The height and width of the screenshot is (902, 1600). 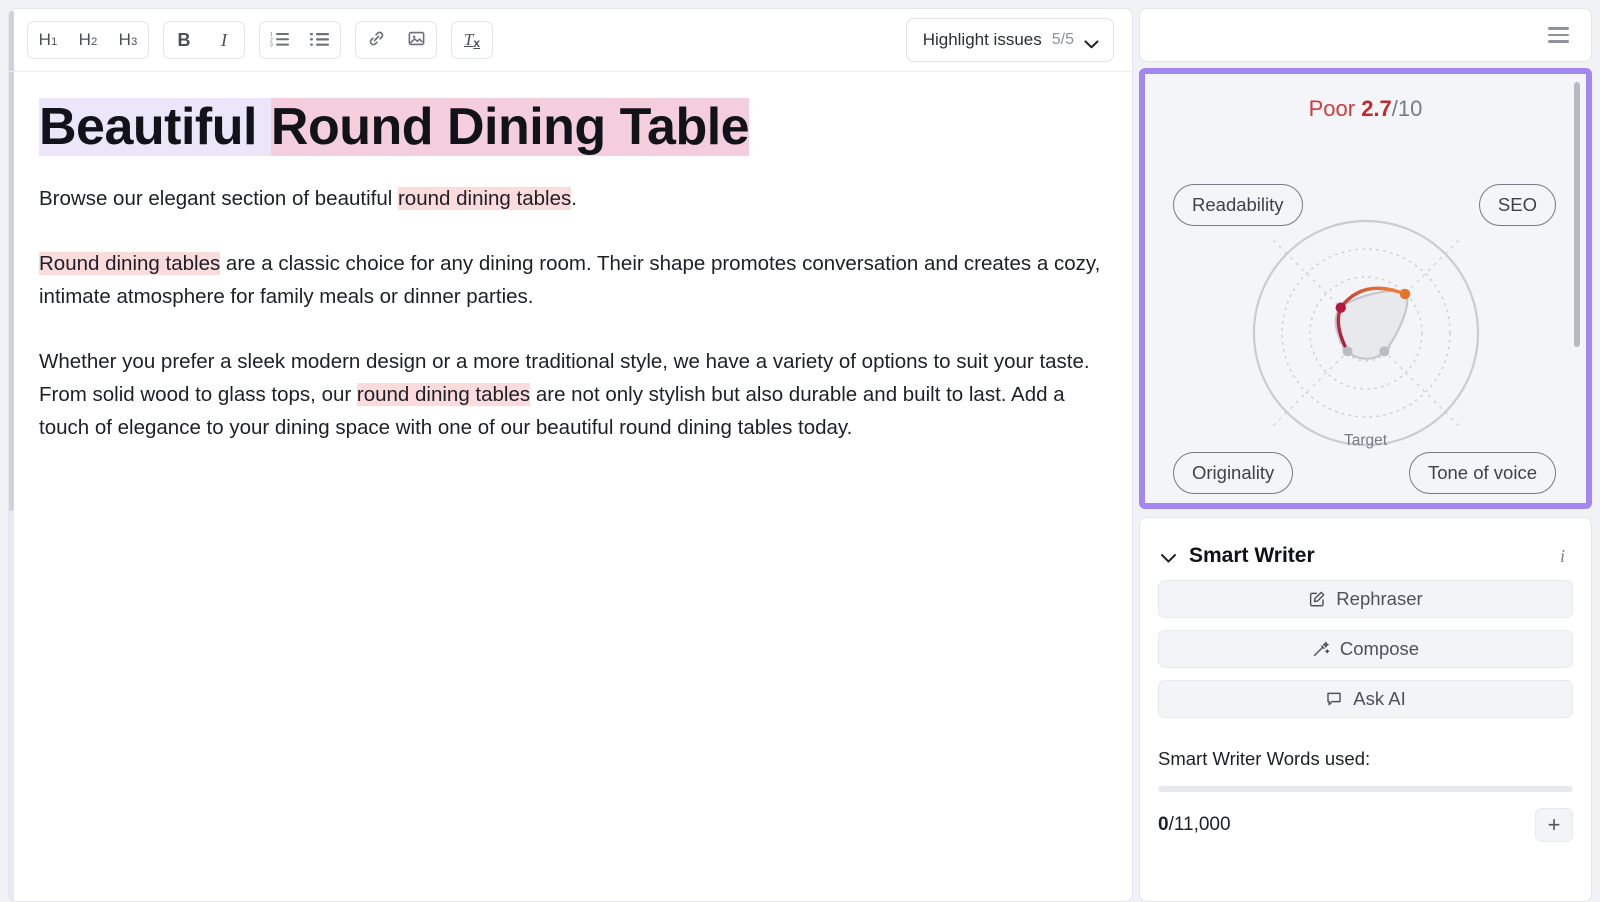 I want to click on compose-button: Compose, so click(x=1365, y=649).